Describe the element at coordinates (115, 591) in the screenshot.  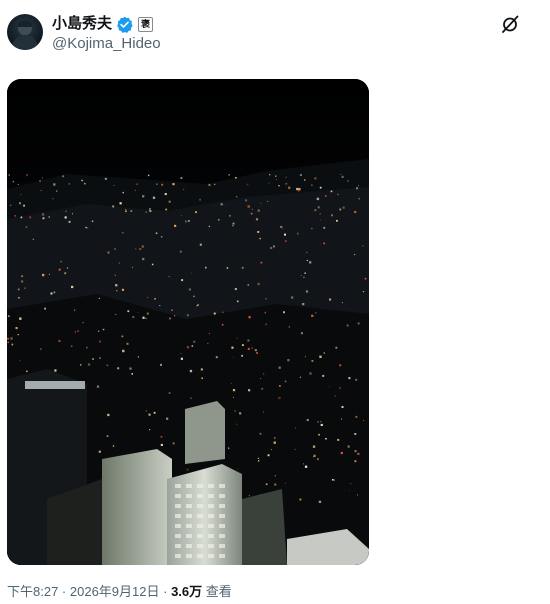
I see `post-date: 2026年9月12日` at that location.